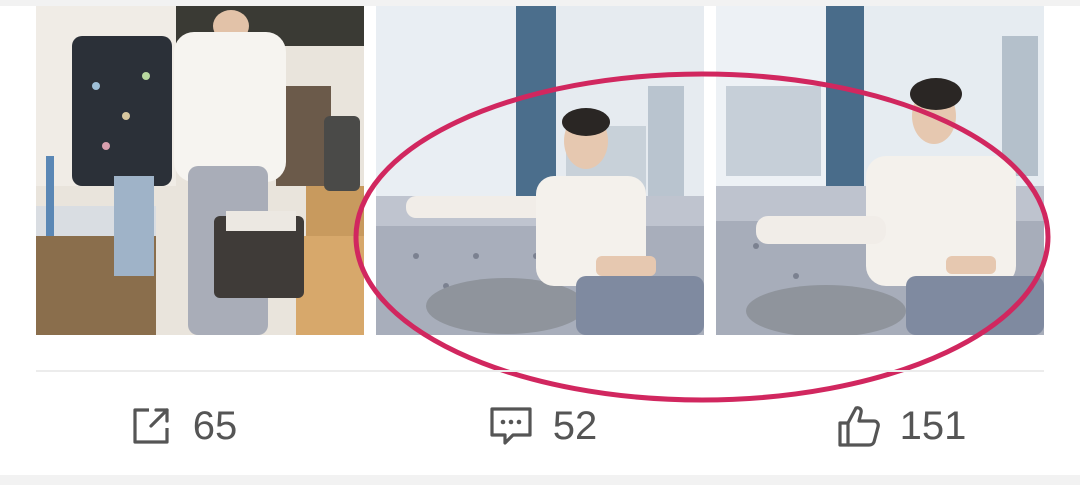  What do you see at coordinates (215, 425) in the screenshot?
I see `share-count: 65` at bounding box center [215, 425].